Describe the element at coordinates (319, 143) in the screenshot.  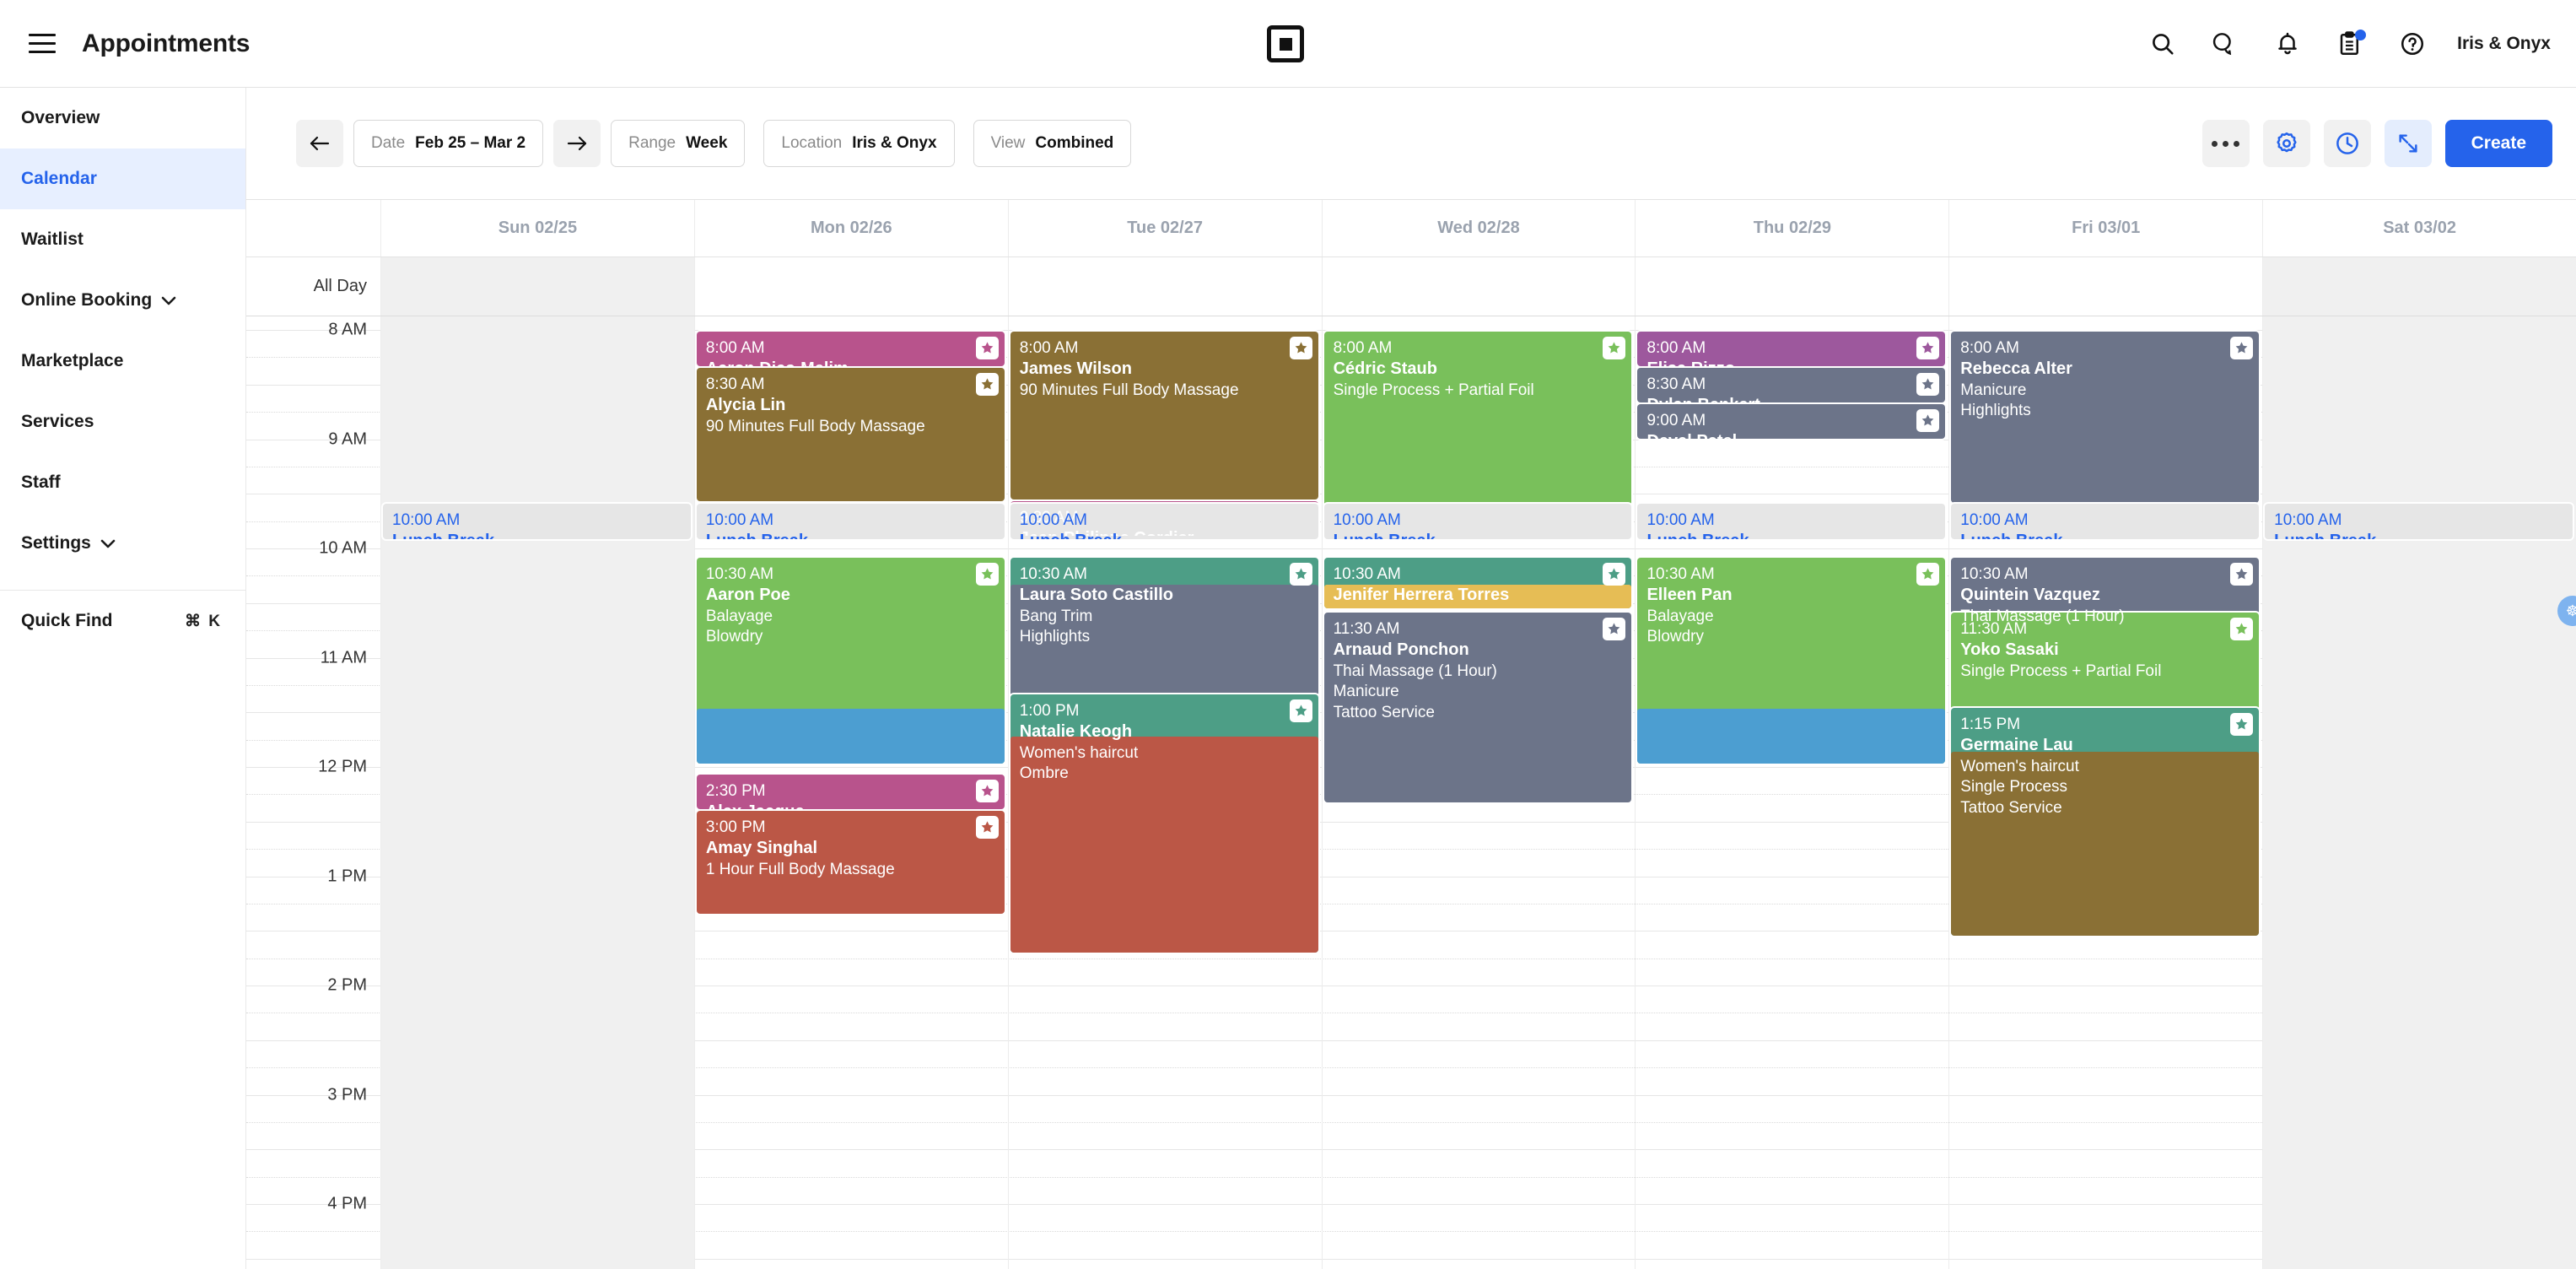
I see `previous-week-button` at that location.